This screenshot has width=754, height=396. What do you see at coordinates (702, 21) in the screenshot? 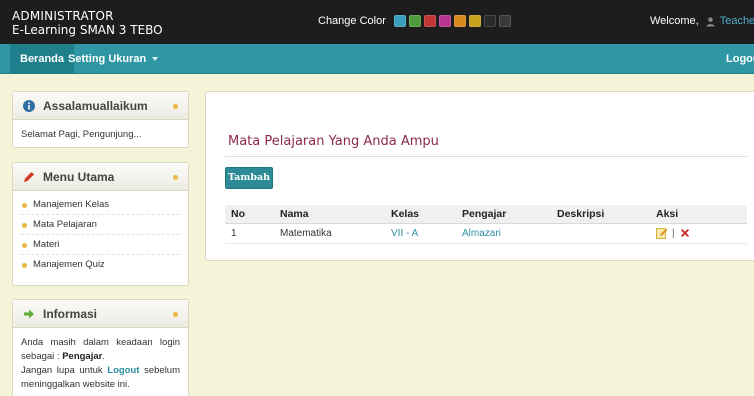
I see `welcome-area: Welcome, Teacher` at bounding box center [702, 21].